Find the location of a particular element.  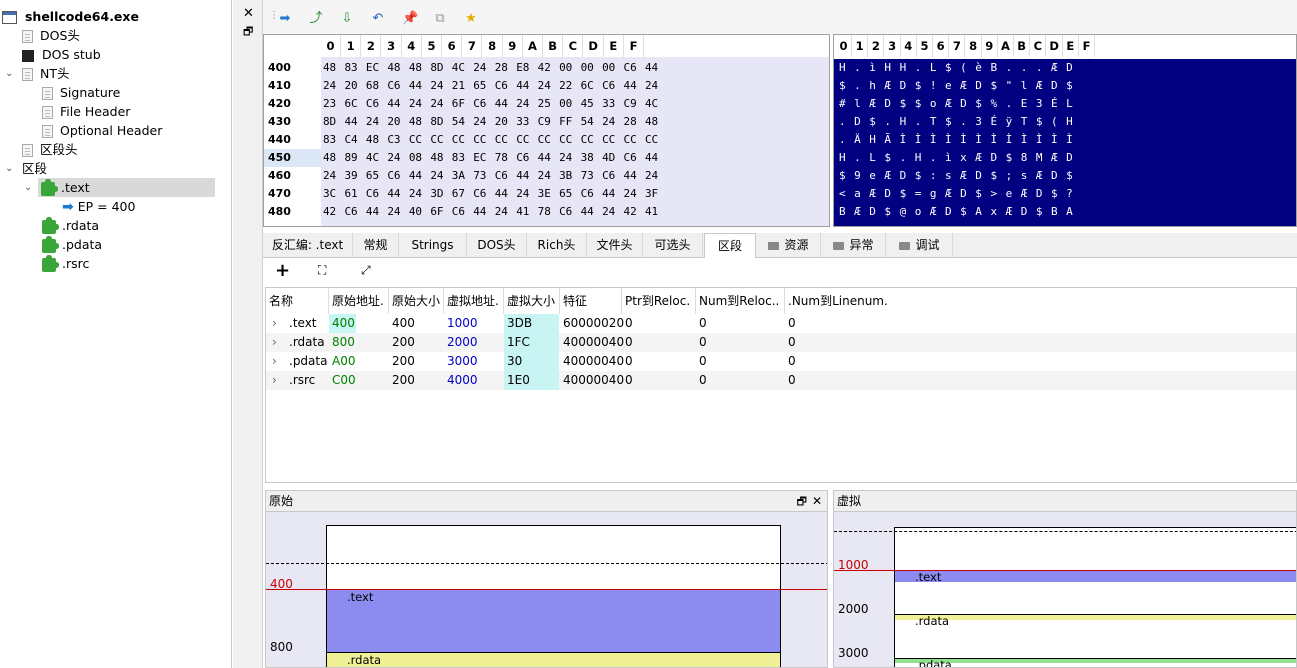

col-header-ptr-reloc: Ptr到Reloc. is located at coordinates (659, 301).